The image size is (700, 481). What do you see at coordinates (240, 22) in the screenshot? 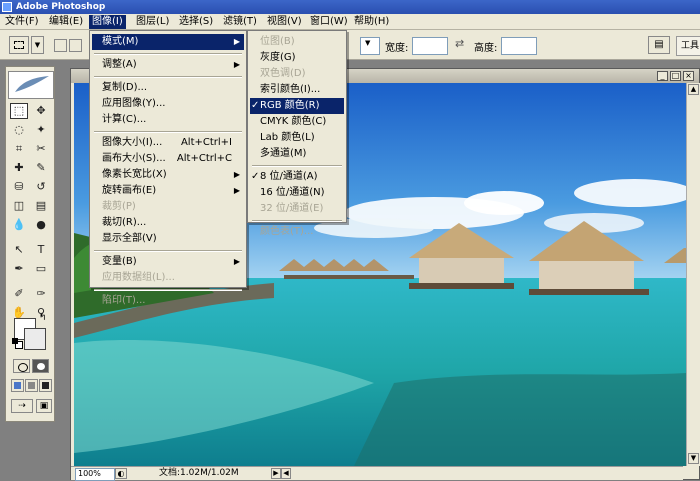
I see `menu-5: 滤镜(T)` at bounding box center [240, 22].